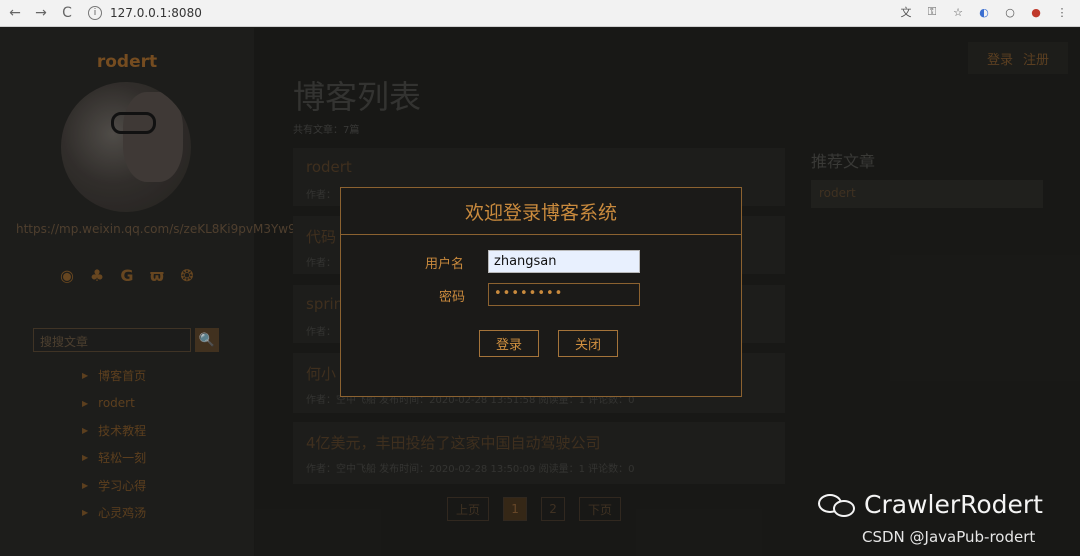  What do you see at coordinates (564, 294) in the screenshot?
I see `password-input: ••••••••` at bounding box center [564, 294].